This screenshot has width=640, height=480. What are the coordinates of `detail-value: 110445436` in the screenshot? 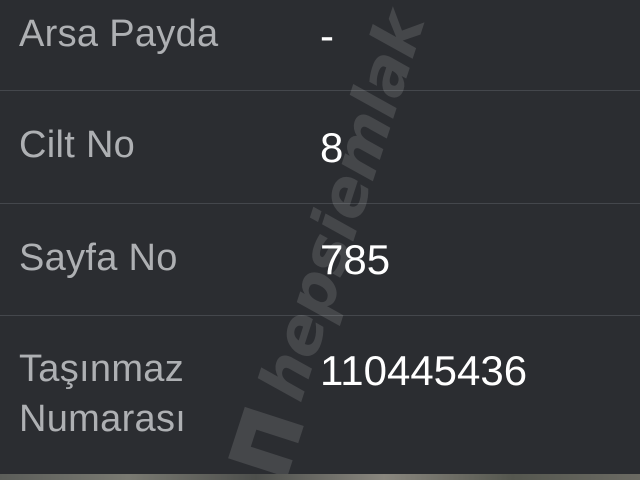 It's located at (424, 370).